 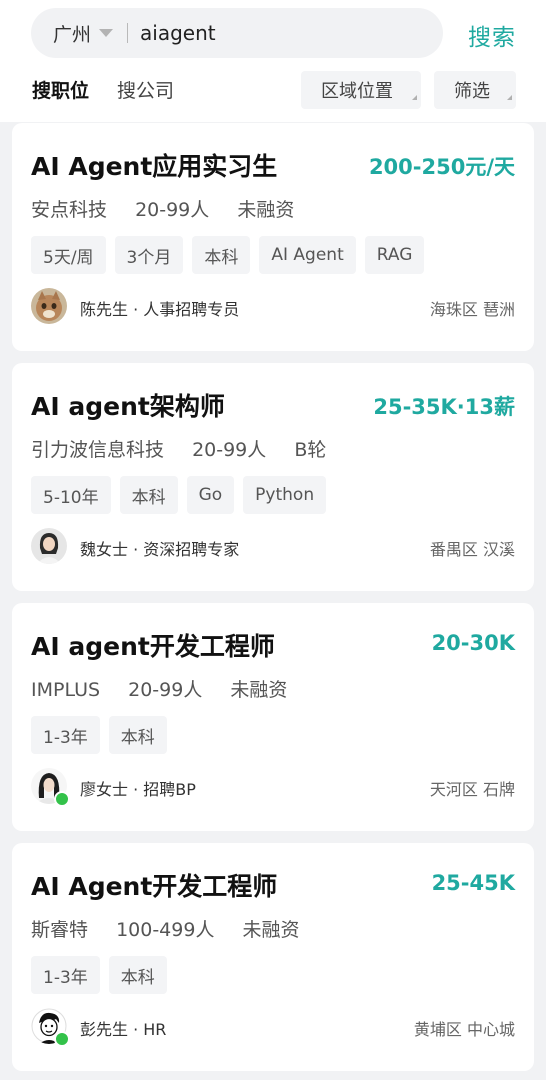 I want to click on job-tag: 3个月, so click(x=149, y=255).